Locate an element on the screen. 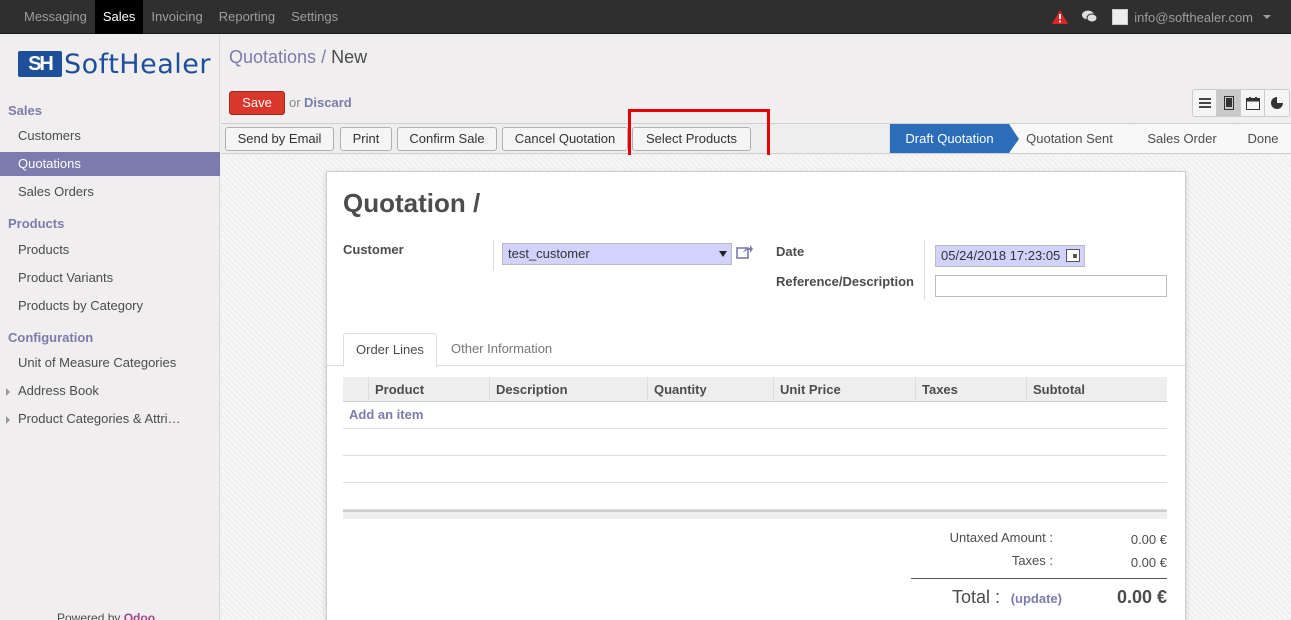 This screenshot has height=620, width=1291. caret-down-icon is located at coordinates (723, 254).